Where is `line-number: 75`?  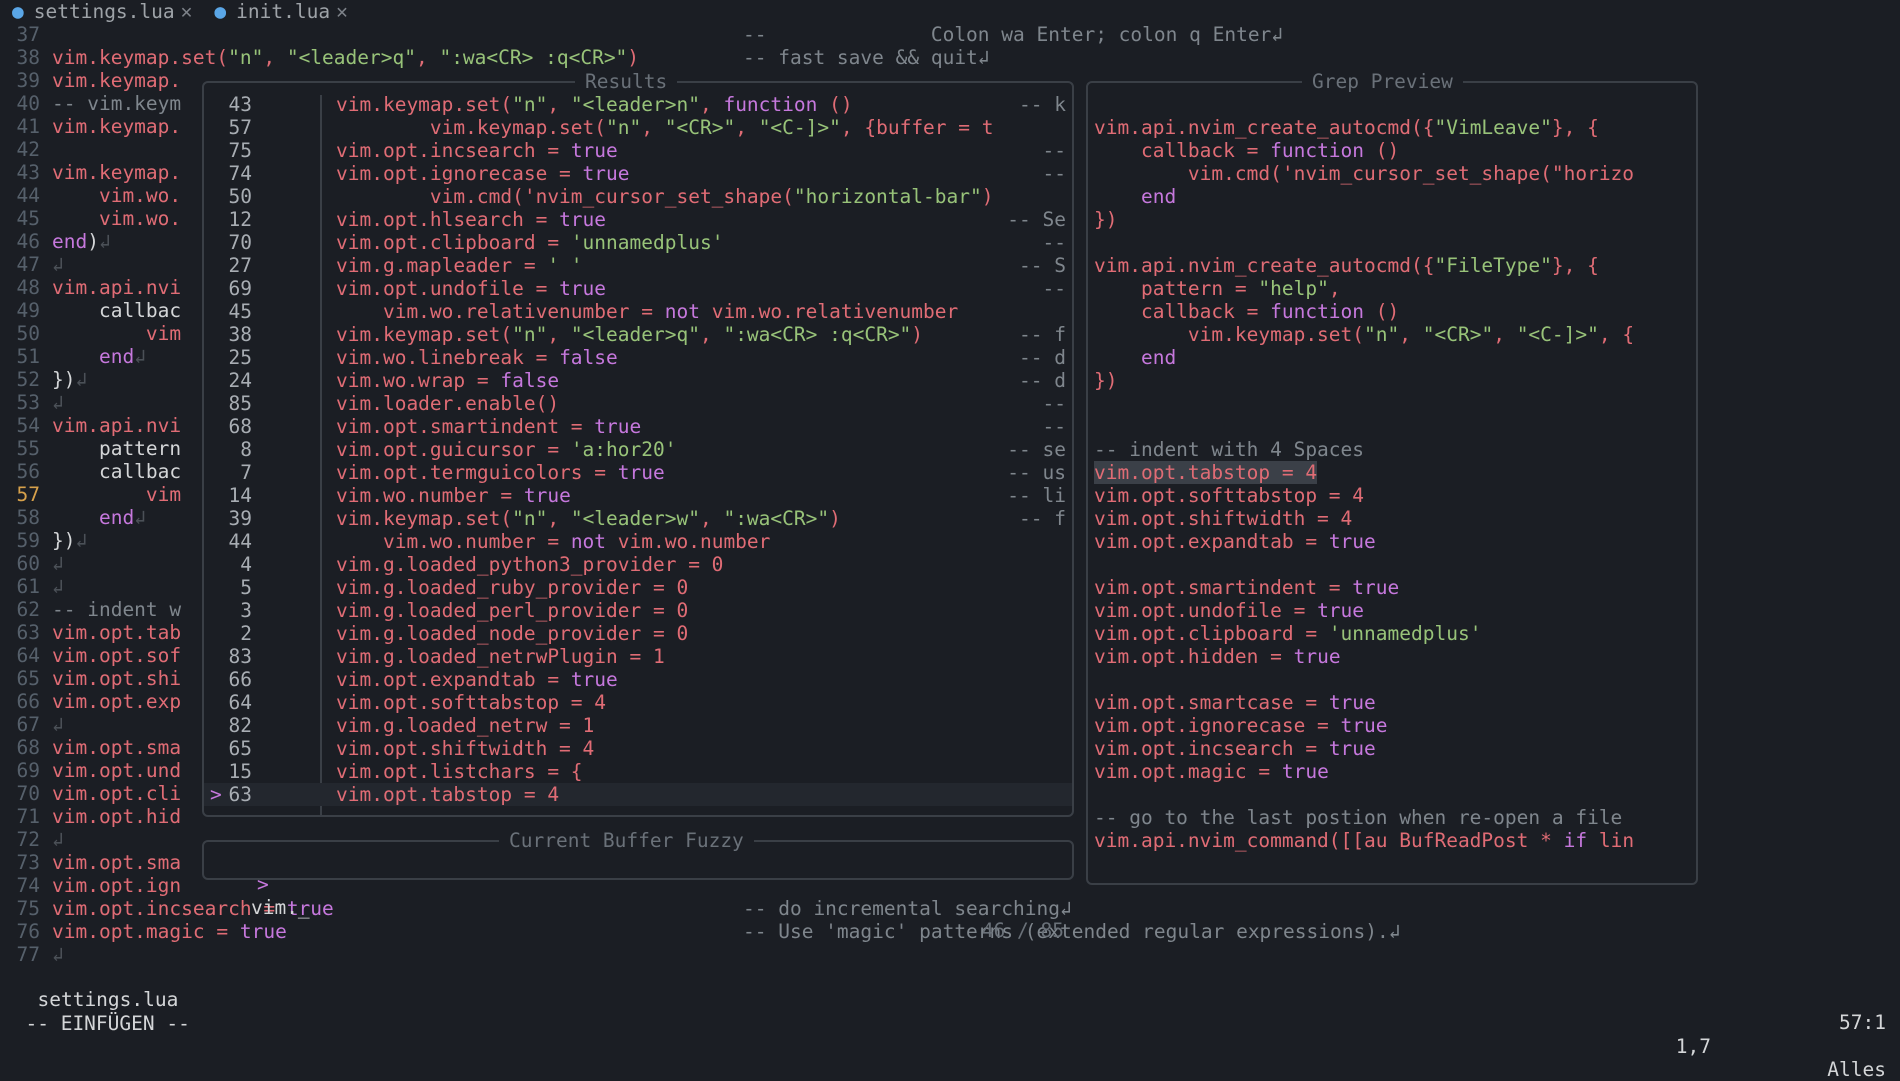 line-number: 75 is located at coordinates (28, 908).